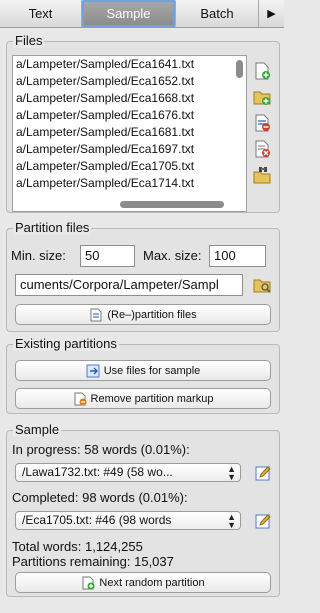 This screenshot has height=613, width=320. Describe the element at coordinates (262, 97) in the screenshot. I see `add-folder-icon` at that location.